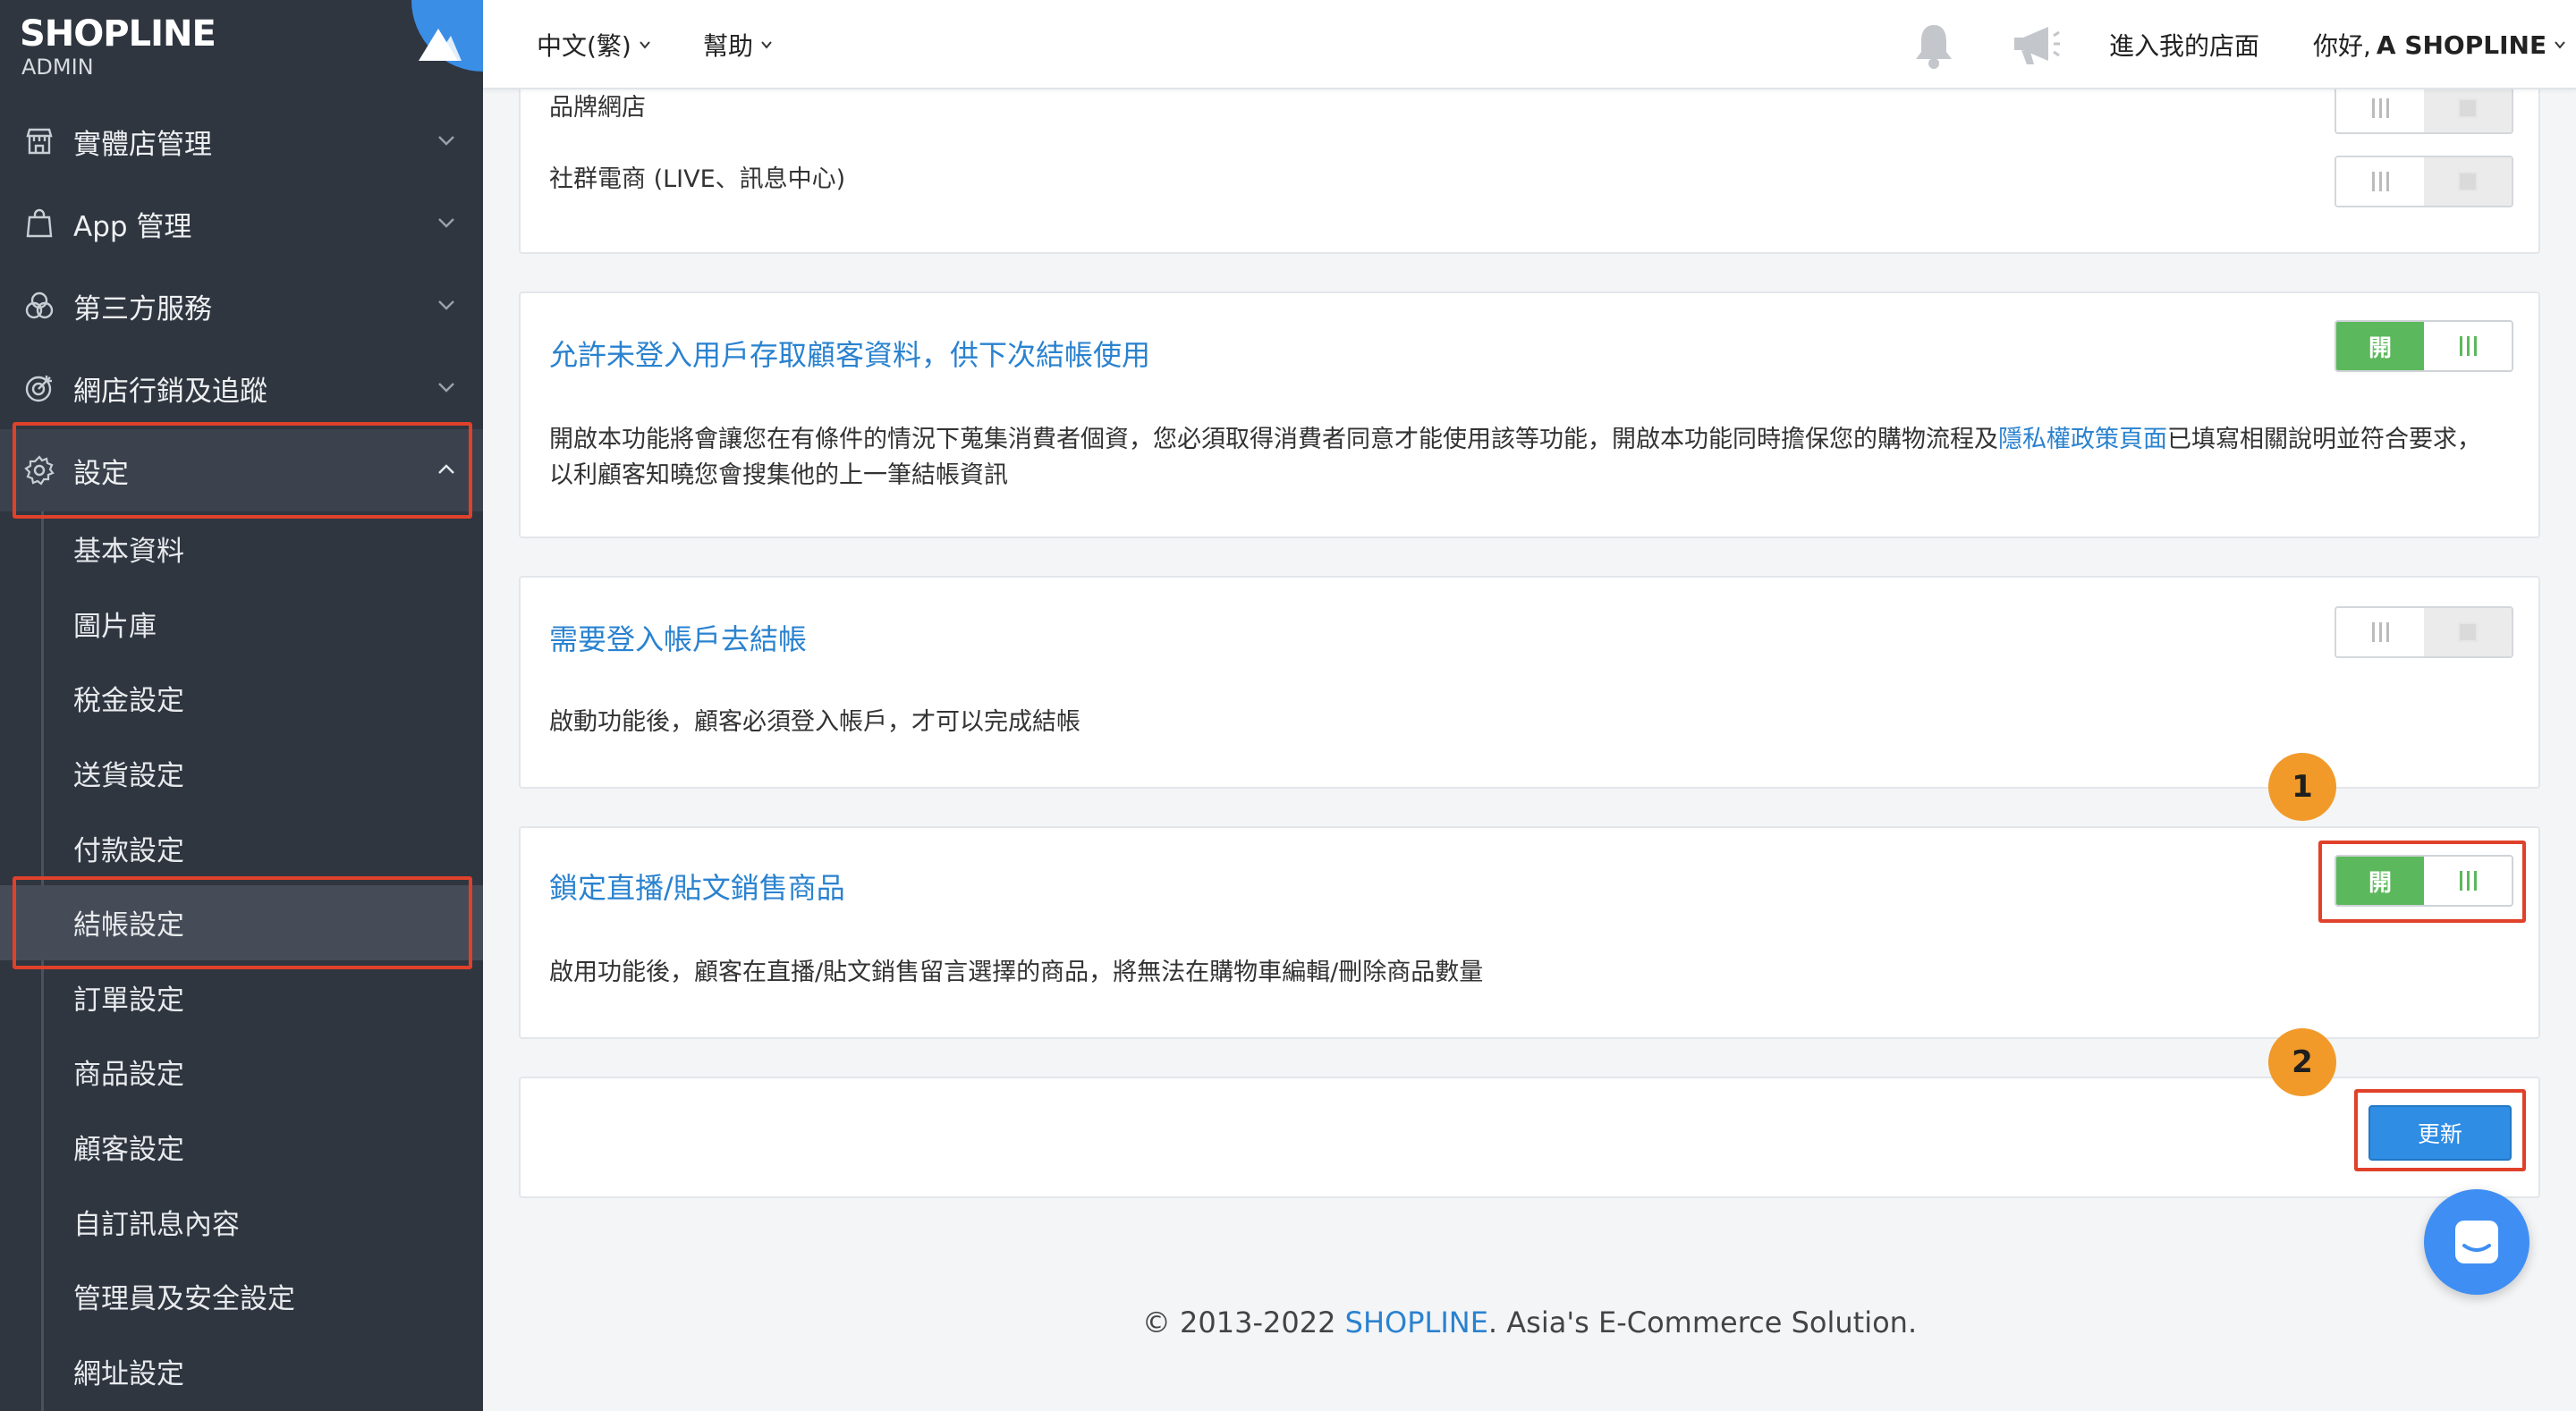  Describe the element at coordinates (142, 309) in the screenshot. I see `sidebar-item-label: 第三方服務` at that location.